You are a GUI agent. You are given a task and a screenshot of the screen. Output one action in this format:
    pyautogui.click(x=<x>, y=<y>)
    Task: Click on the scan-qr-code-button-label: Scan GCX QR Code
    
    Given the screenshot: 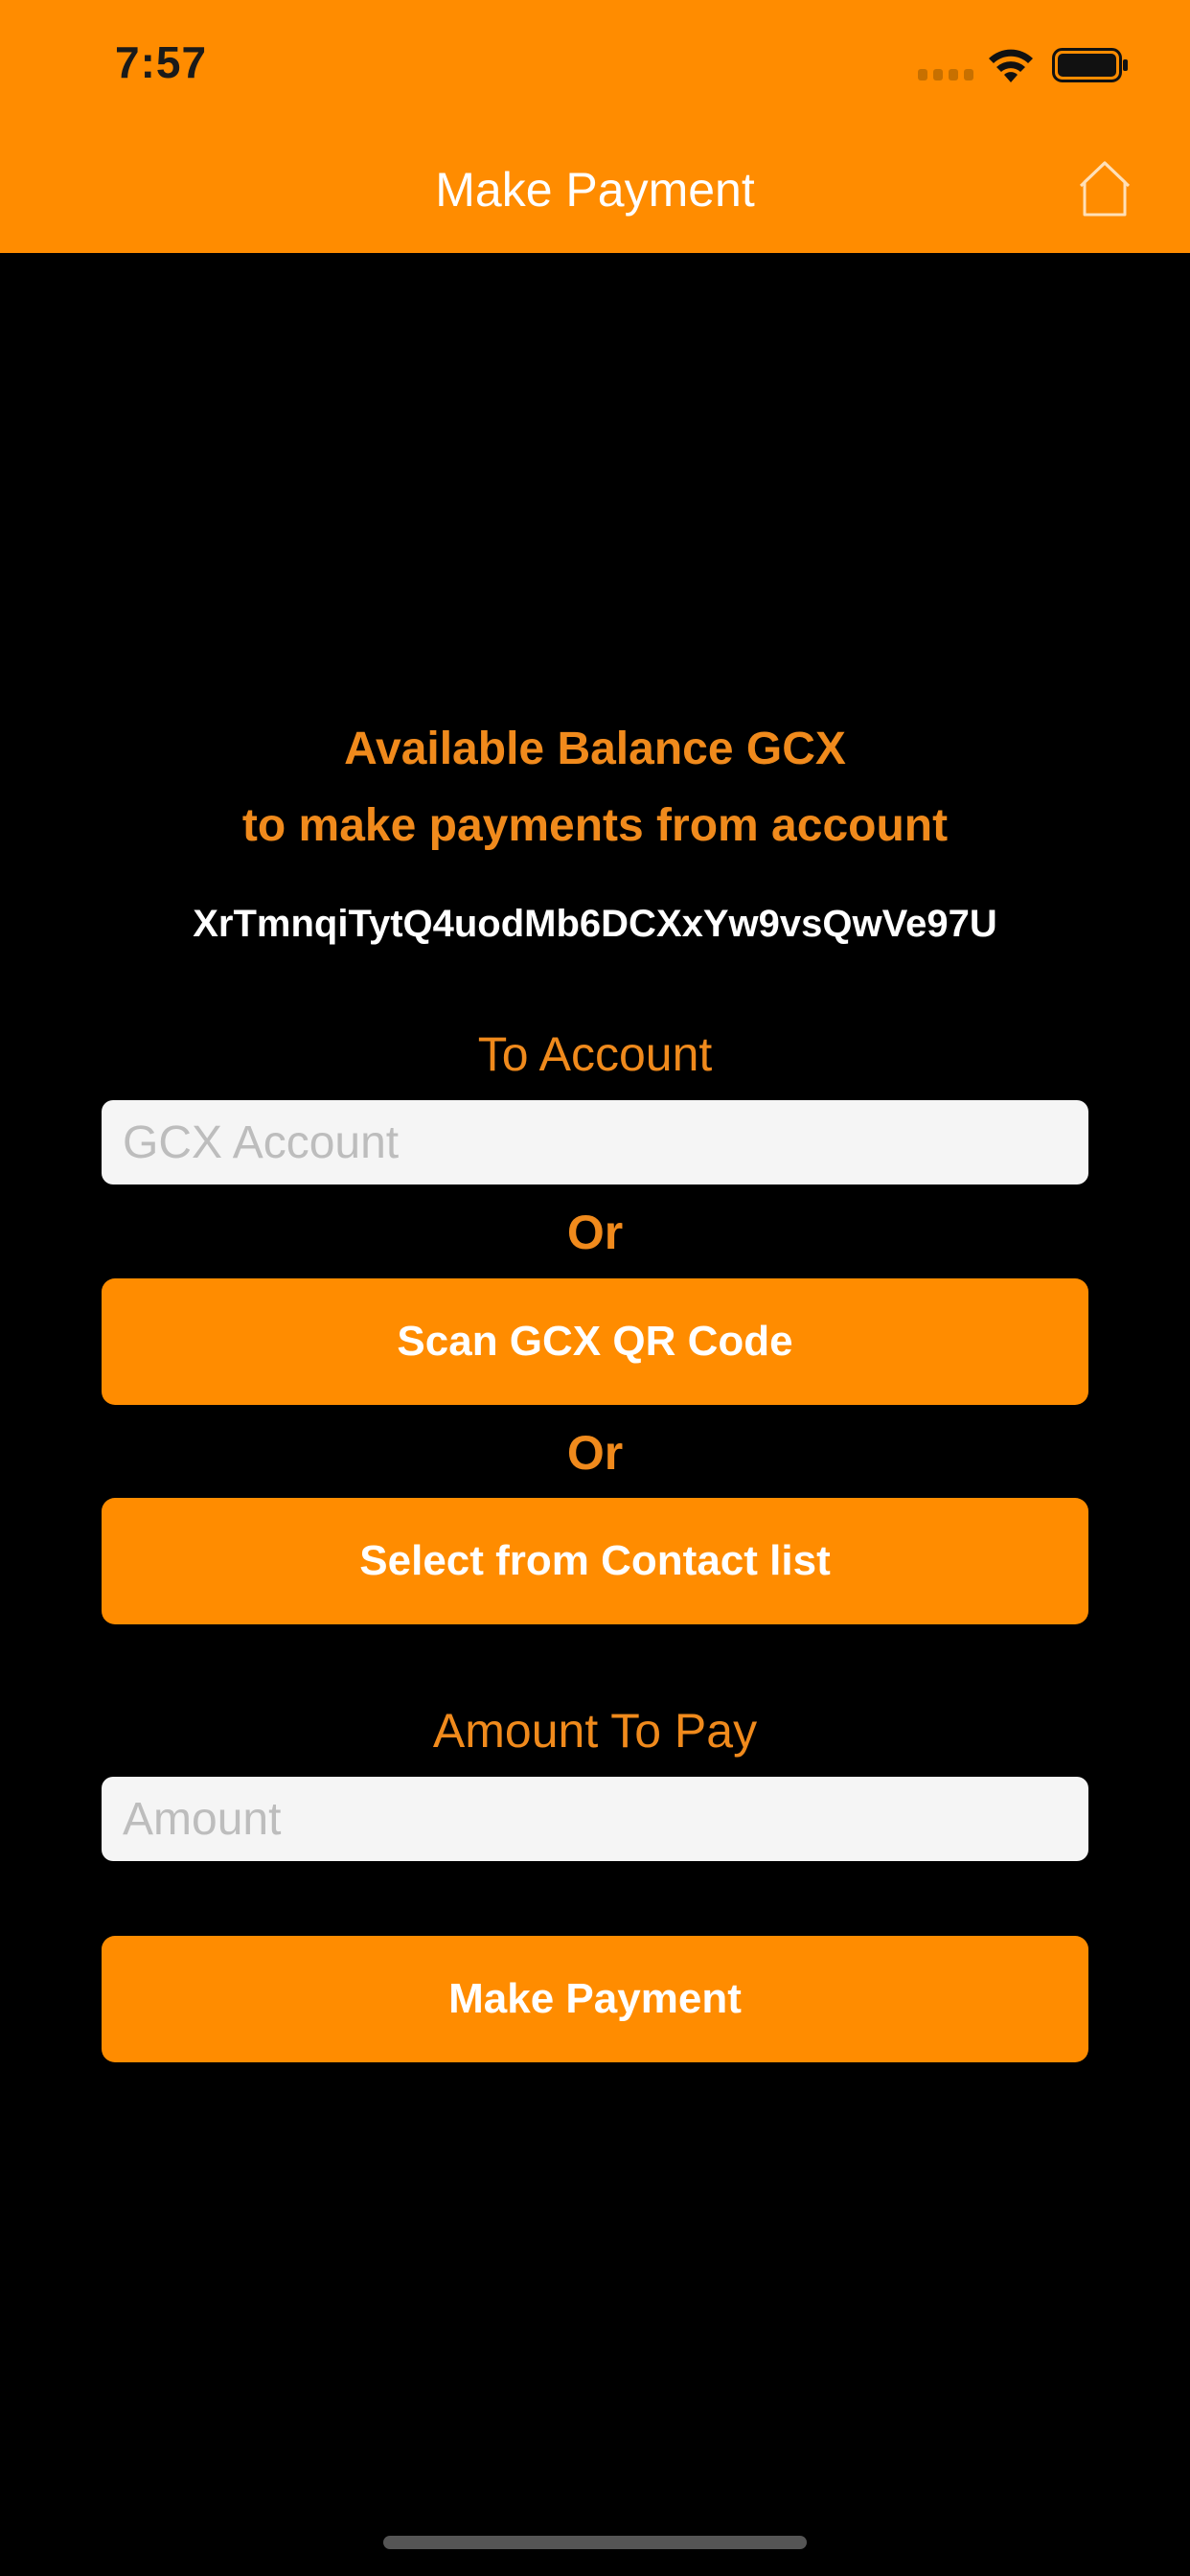 What is the action you would take?
    pyautogui.click(x=595, y=1341)
    